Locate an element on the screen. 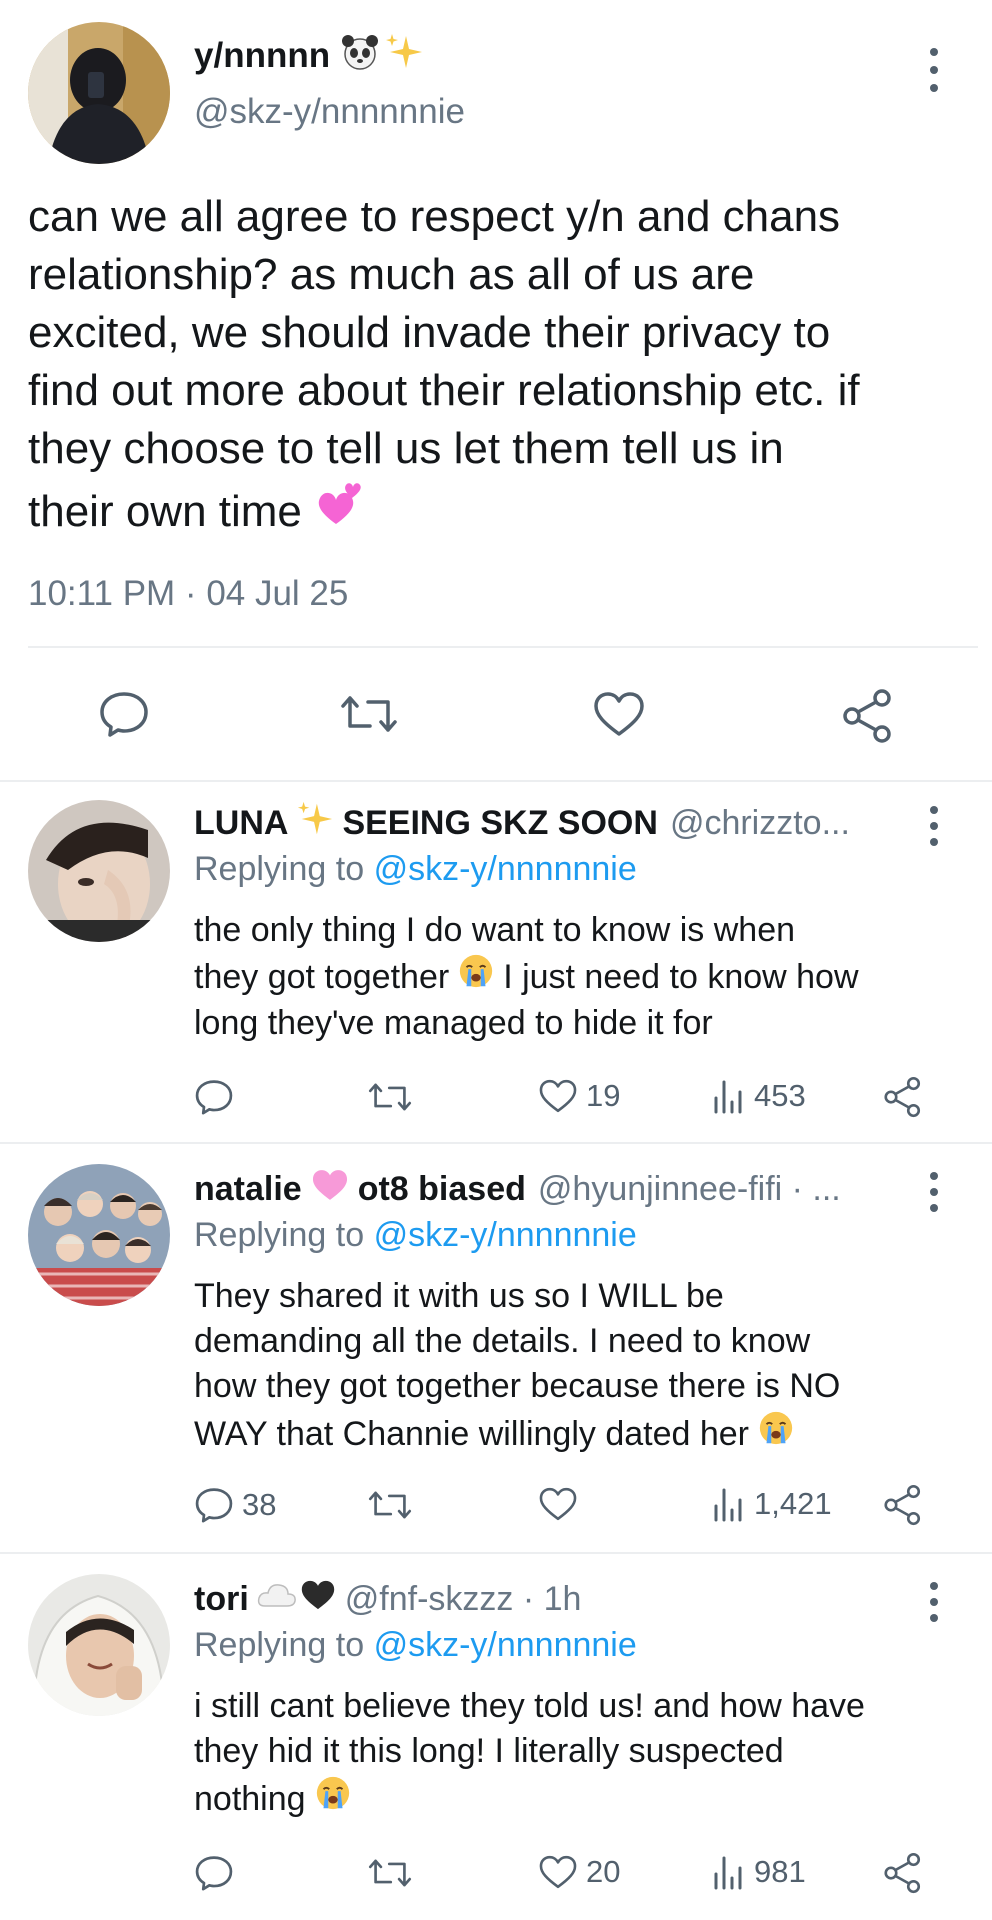 This screenshot has height=1920, width=992. reply-text-segment: WAY that Channie willingly dated her is located at coordinates (472, 1433).